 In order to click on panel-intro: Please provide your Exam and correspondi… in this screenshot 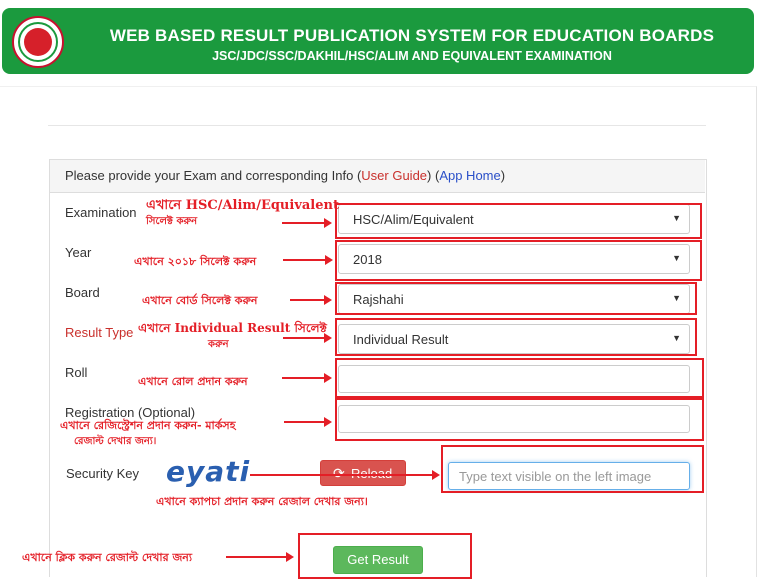, I will do `click(213, 175)`.